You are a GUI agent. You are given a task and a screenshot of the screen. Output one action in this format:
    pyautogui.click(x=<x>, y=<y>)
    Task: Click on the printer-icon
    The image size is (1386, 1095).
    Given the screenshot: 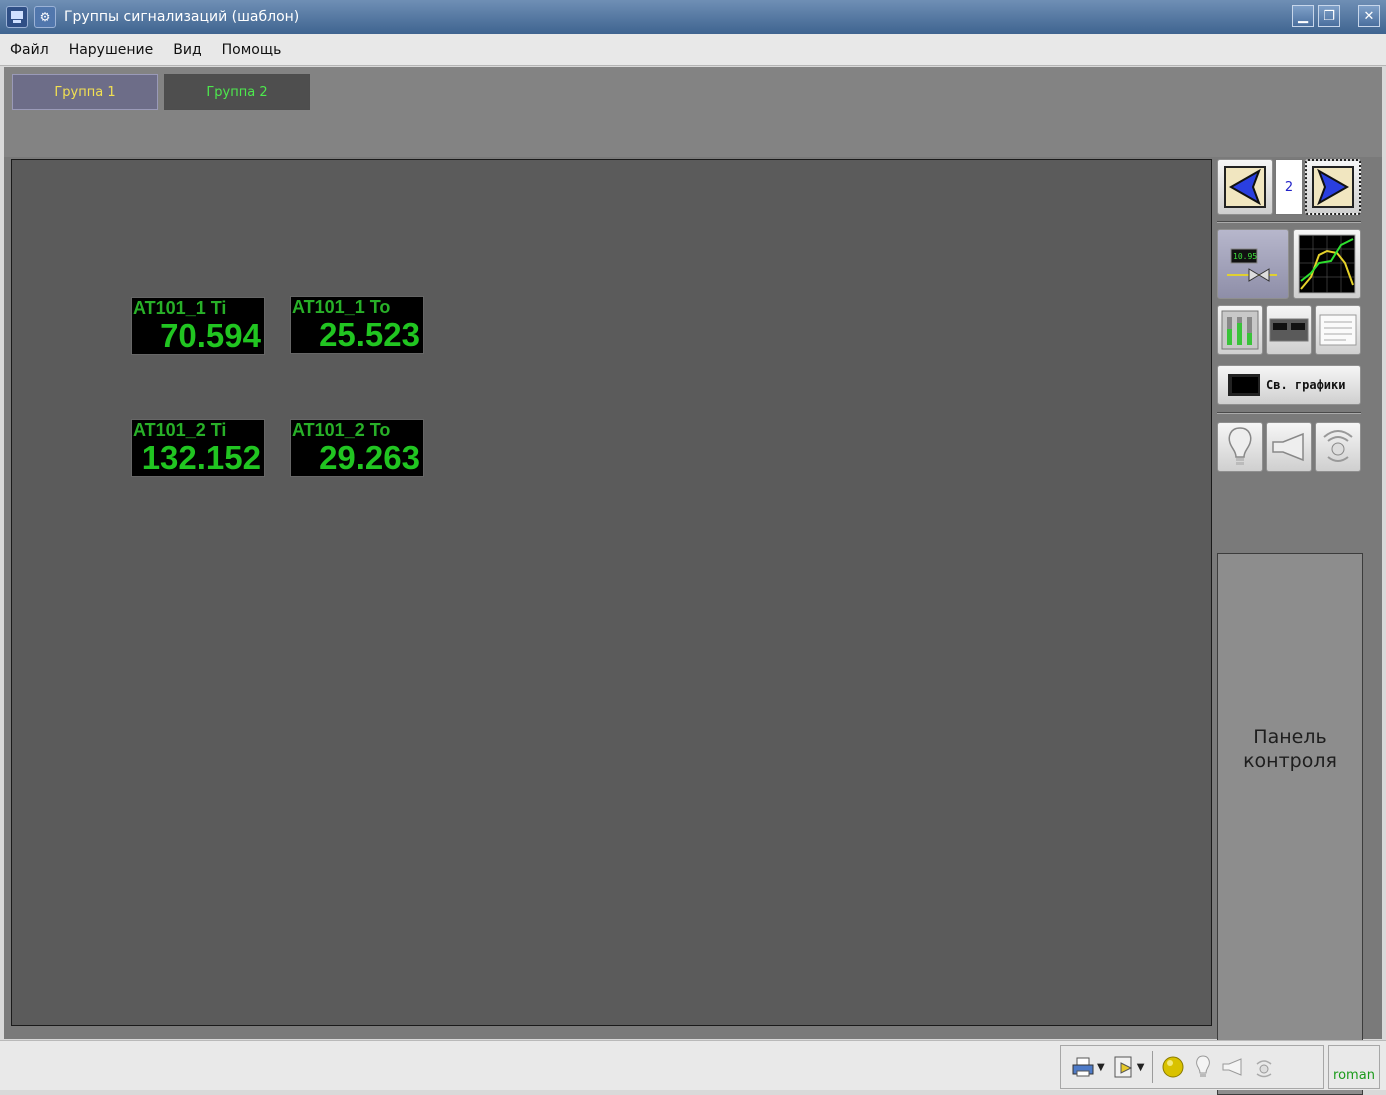 What is the action you would take?
    pyautogui.click(x=1083, y=1067)
    